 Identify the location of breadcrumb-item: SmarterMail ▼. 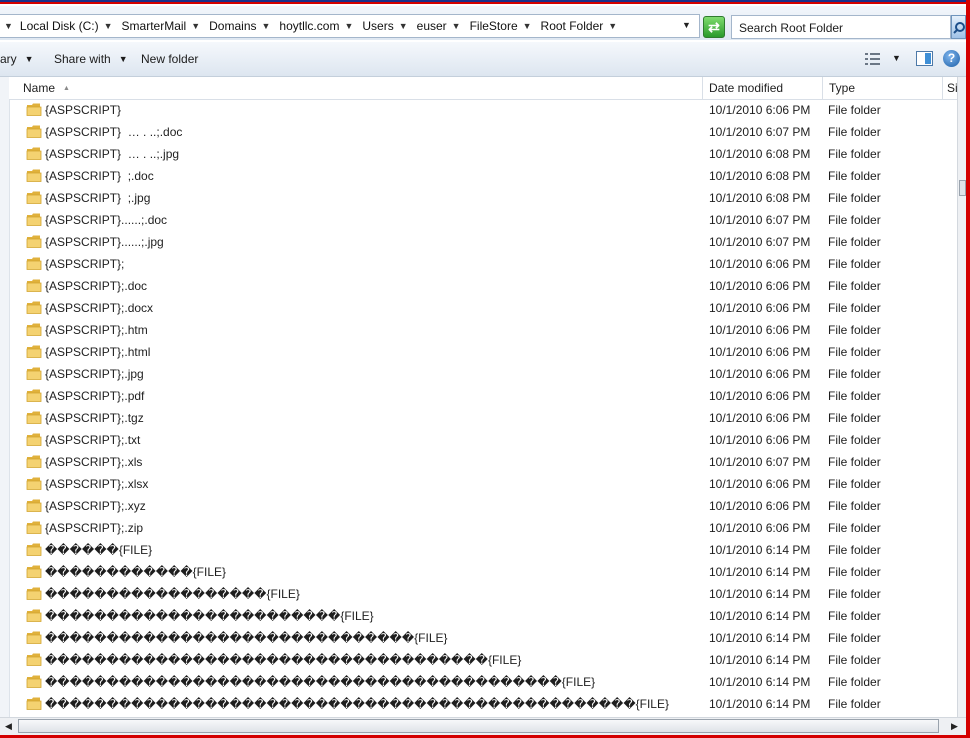
(161, 26).